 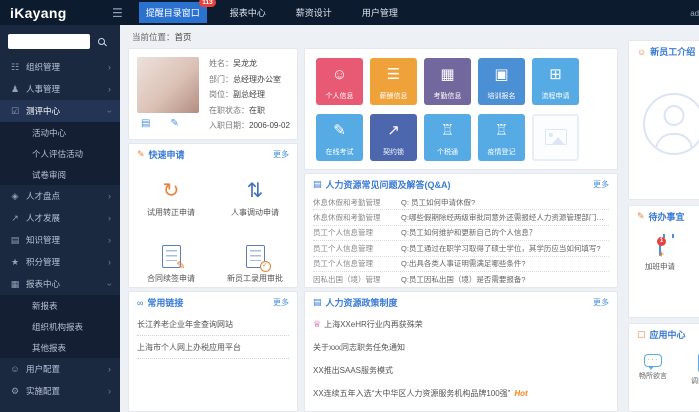 I want to click on breadcrumb-label: 当前位置：, so click(x=153, y=37).